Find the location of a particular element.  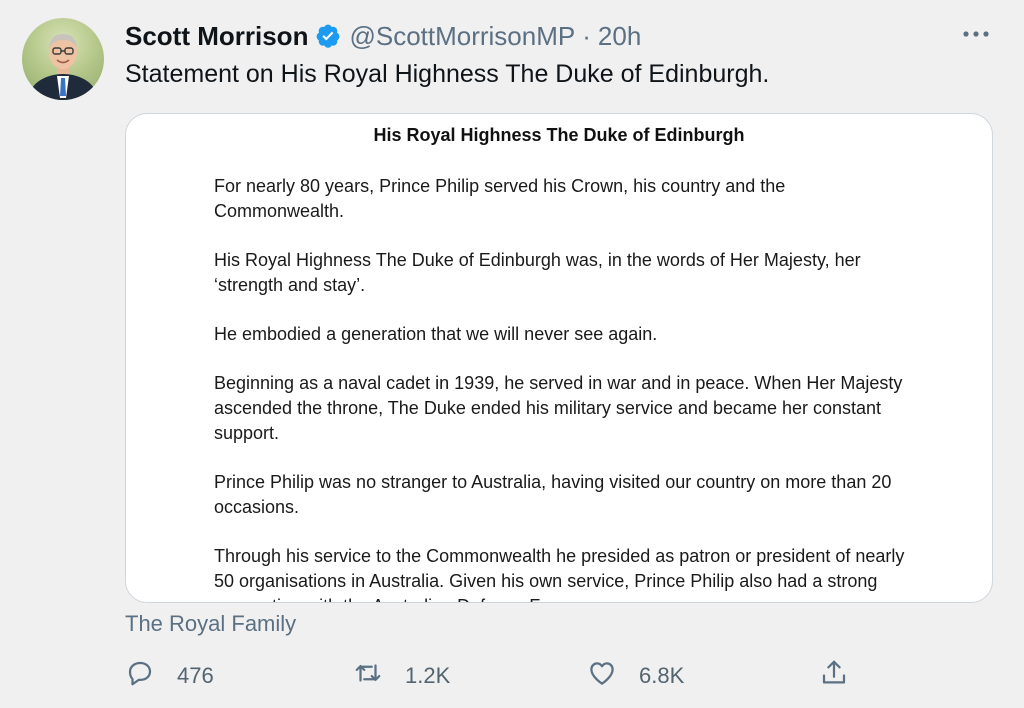

verified-badge-icon is located at coordinates (328, 36).